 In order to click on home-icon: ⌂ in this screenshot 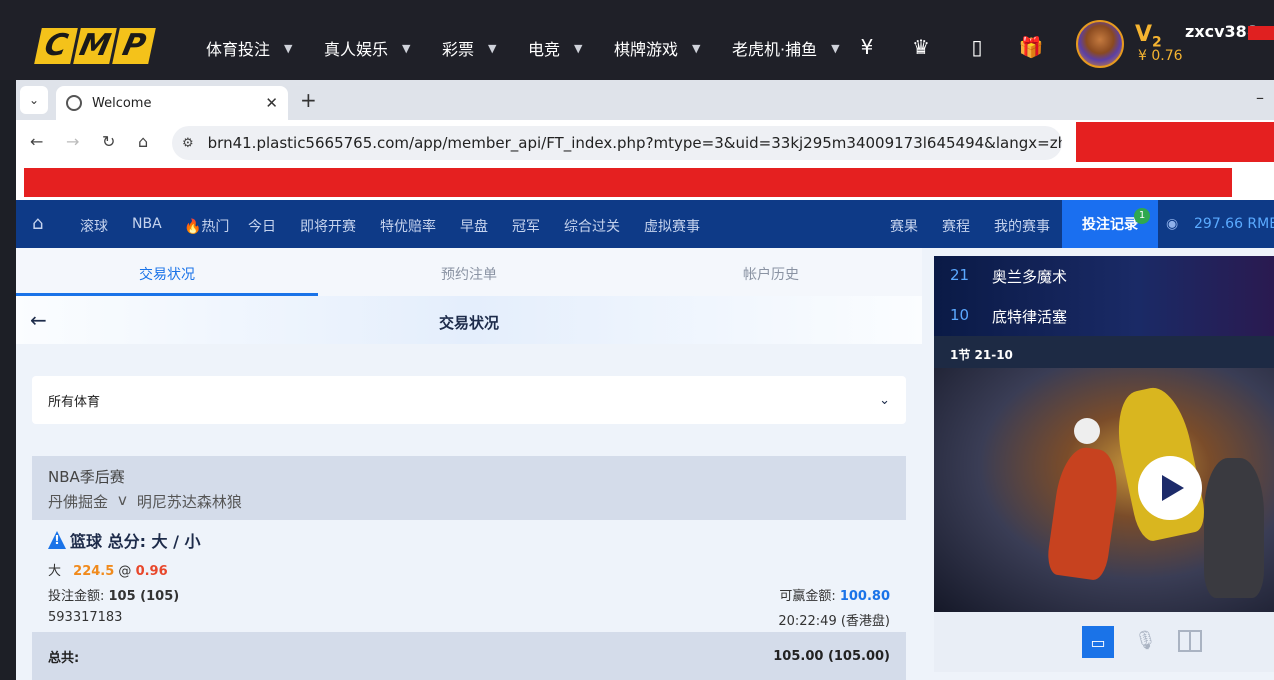, I will do `click(37, 223)`.